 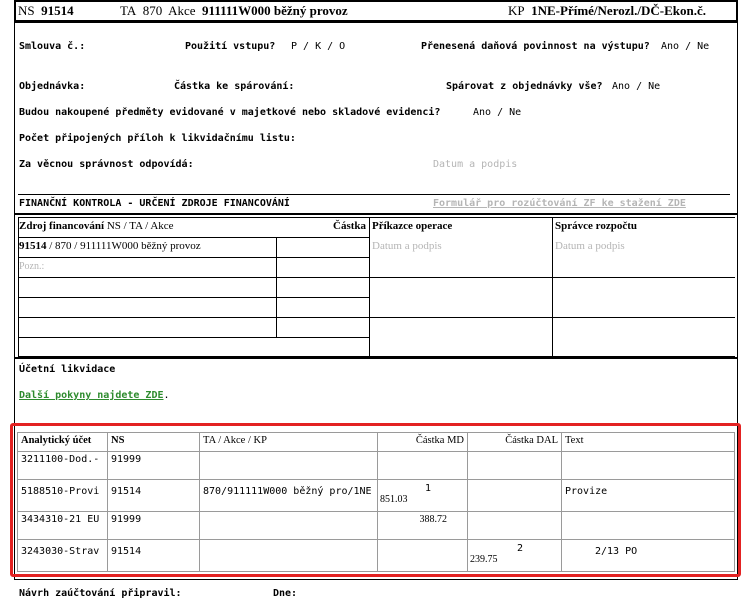 What do you see at coordinates (376, 217) in the screenshot?
I see `funding-header-line` at bounding box center [376, 217].